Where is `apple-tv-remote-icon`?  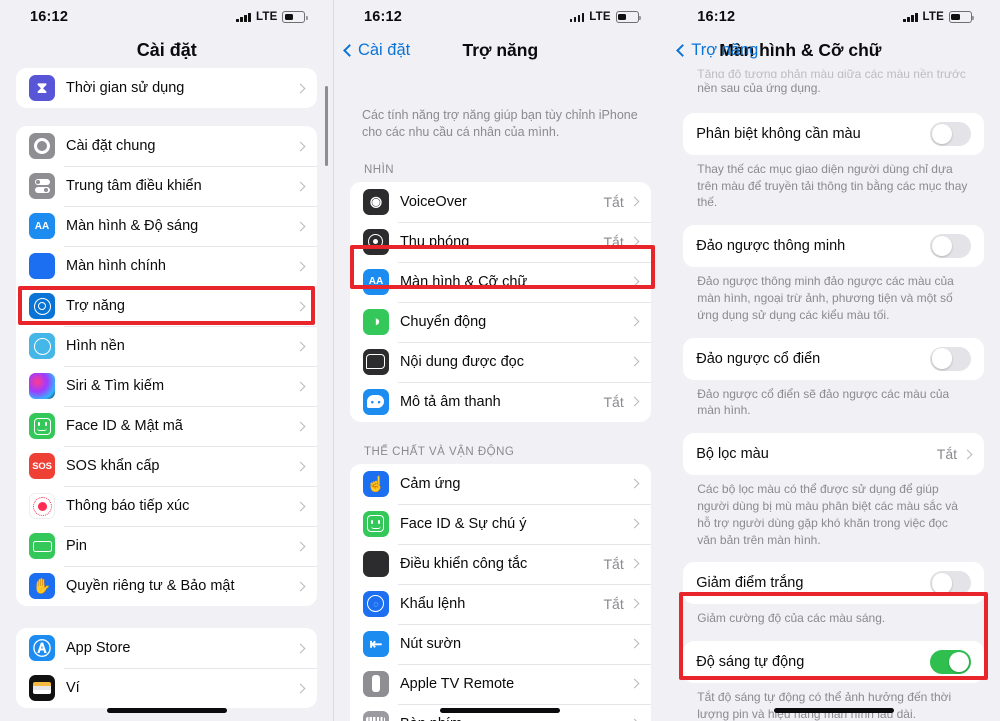 apple-tv-remote-icon is located at coordinates (375, 683).